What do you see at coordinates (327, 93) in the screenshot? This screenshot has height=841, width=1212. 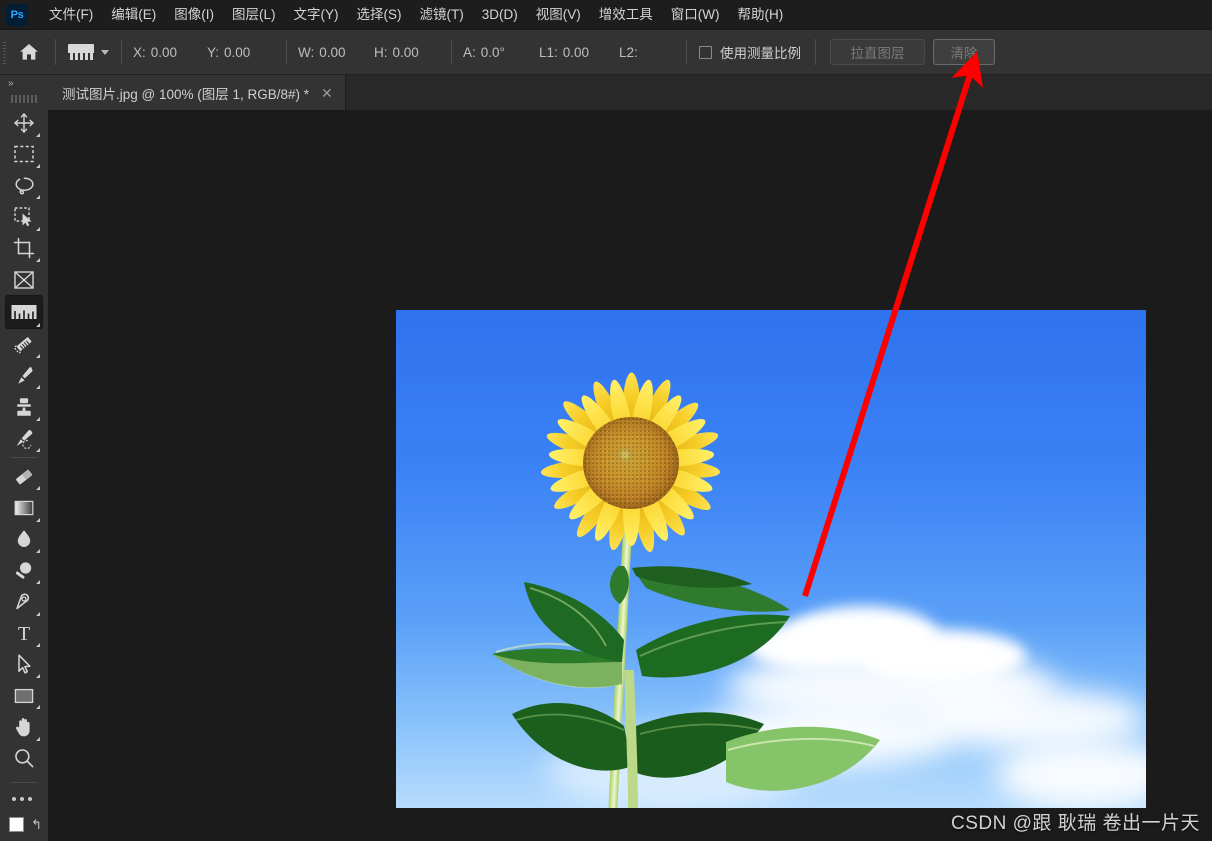 I see `close-icon: ✕` at bounding box center [327, 93].